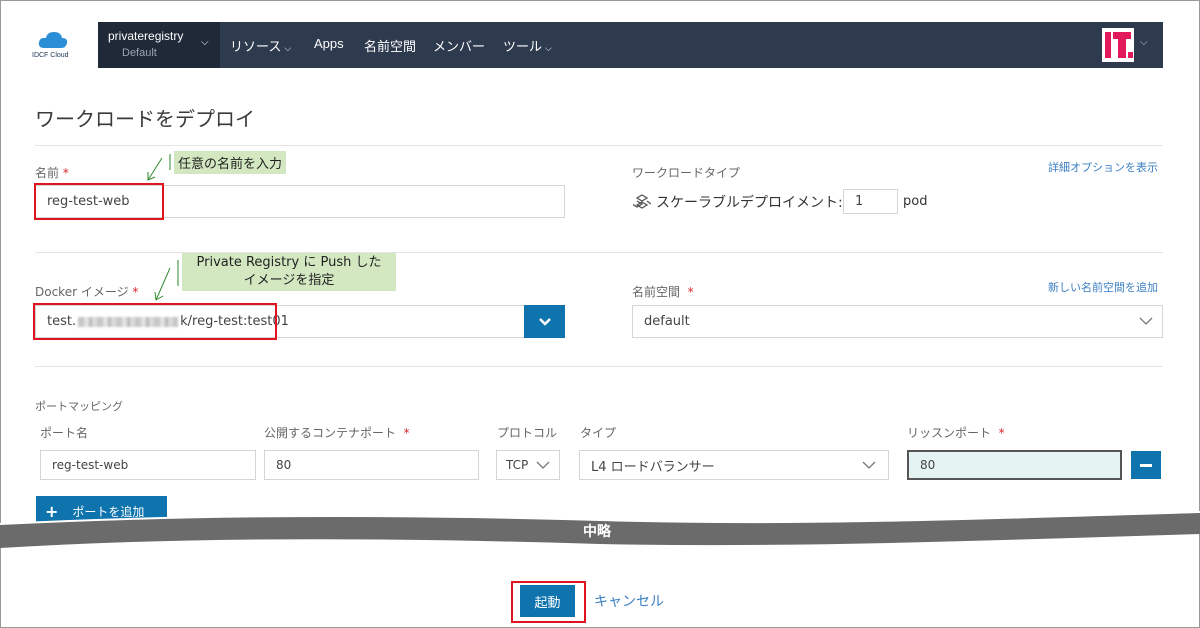 The width and height of the screenshot is (1200, 628). What do you see at coordinates (517, 465) in the screenshot?
I see `protocol-value: TCP` at bounding box center [517, 465].